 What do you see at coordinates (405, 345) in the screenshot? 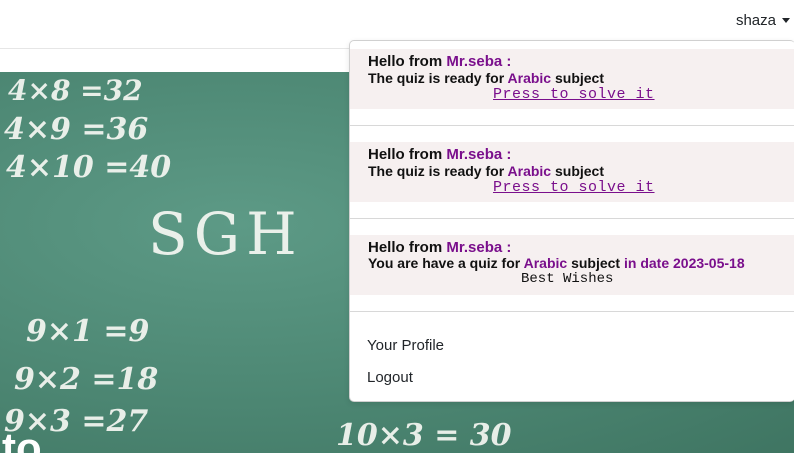
I see `your-profile-link: Your Profile` at bounding box center [405, 345].